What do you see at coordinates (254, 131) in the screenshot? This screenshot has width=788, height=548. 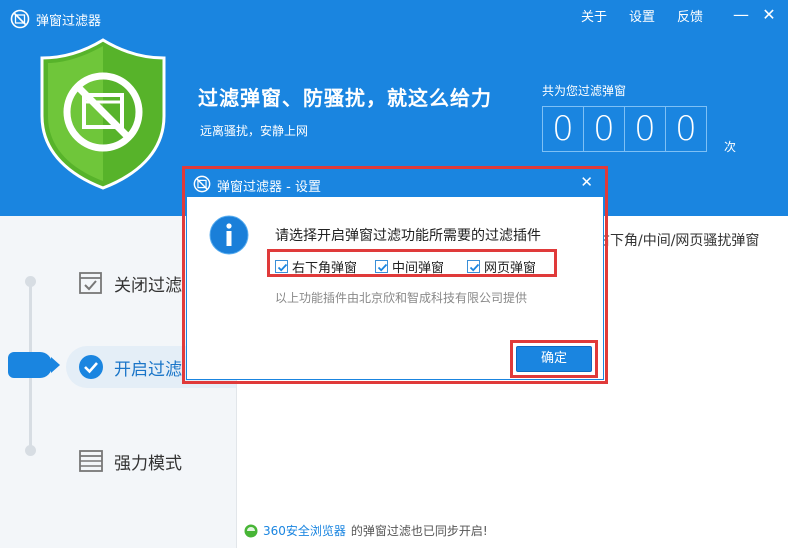 I see `hero-subslogan: 远离骚扰，安静上网` at bounding box center [254, 131].